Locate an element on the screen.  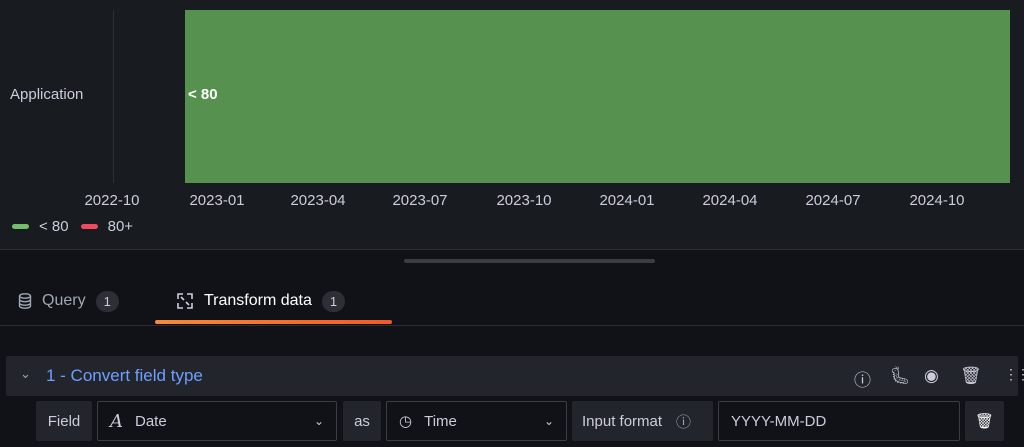
pane-resize-handle is located at coordinates (529, 261).